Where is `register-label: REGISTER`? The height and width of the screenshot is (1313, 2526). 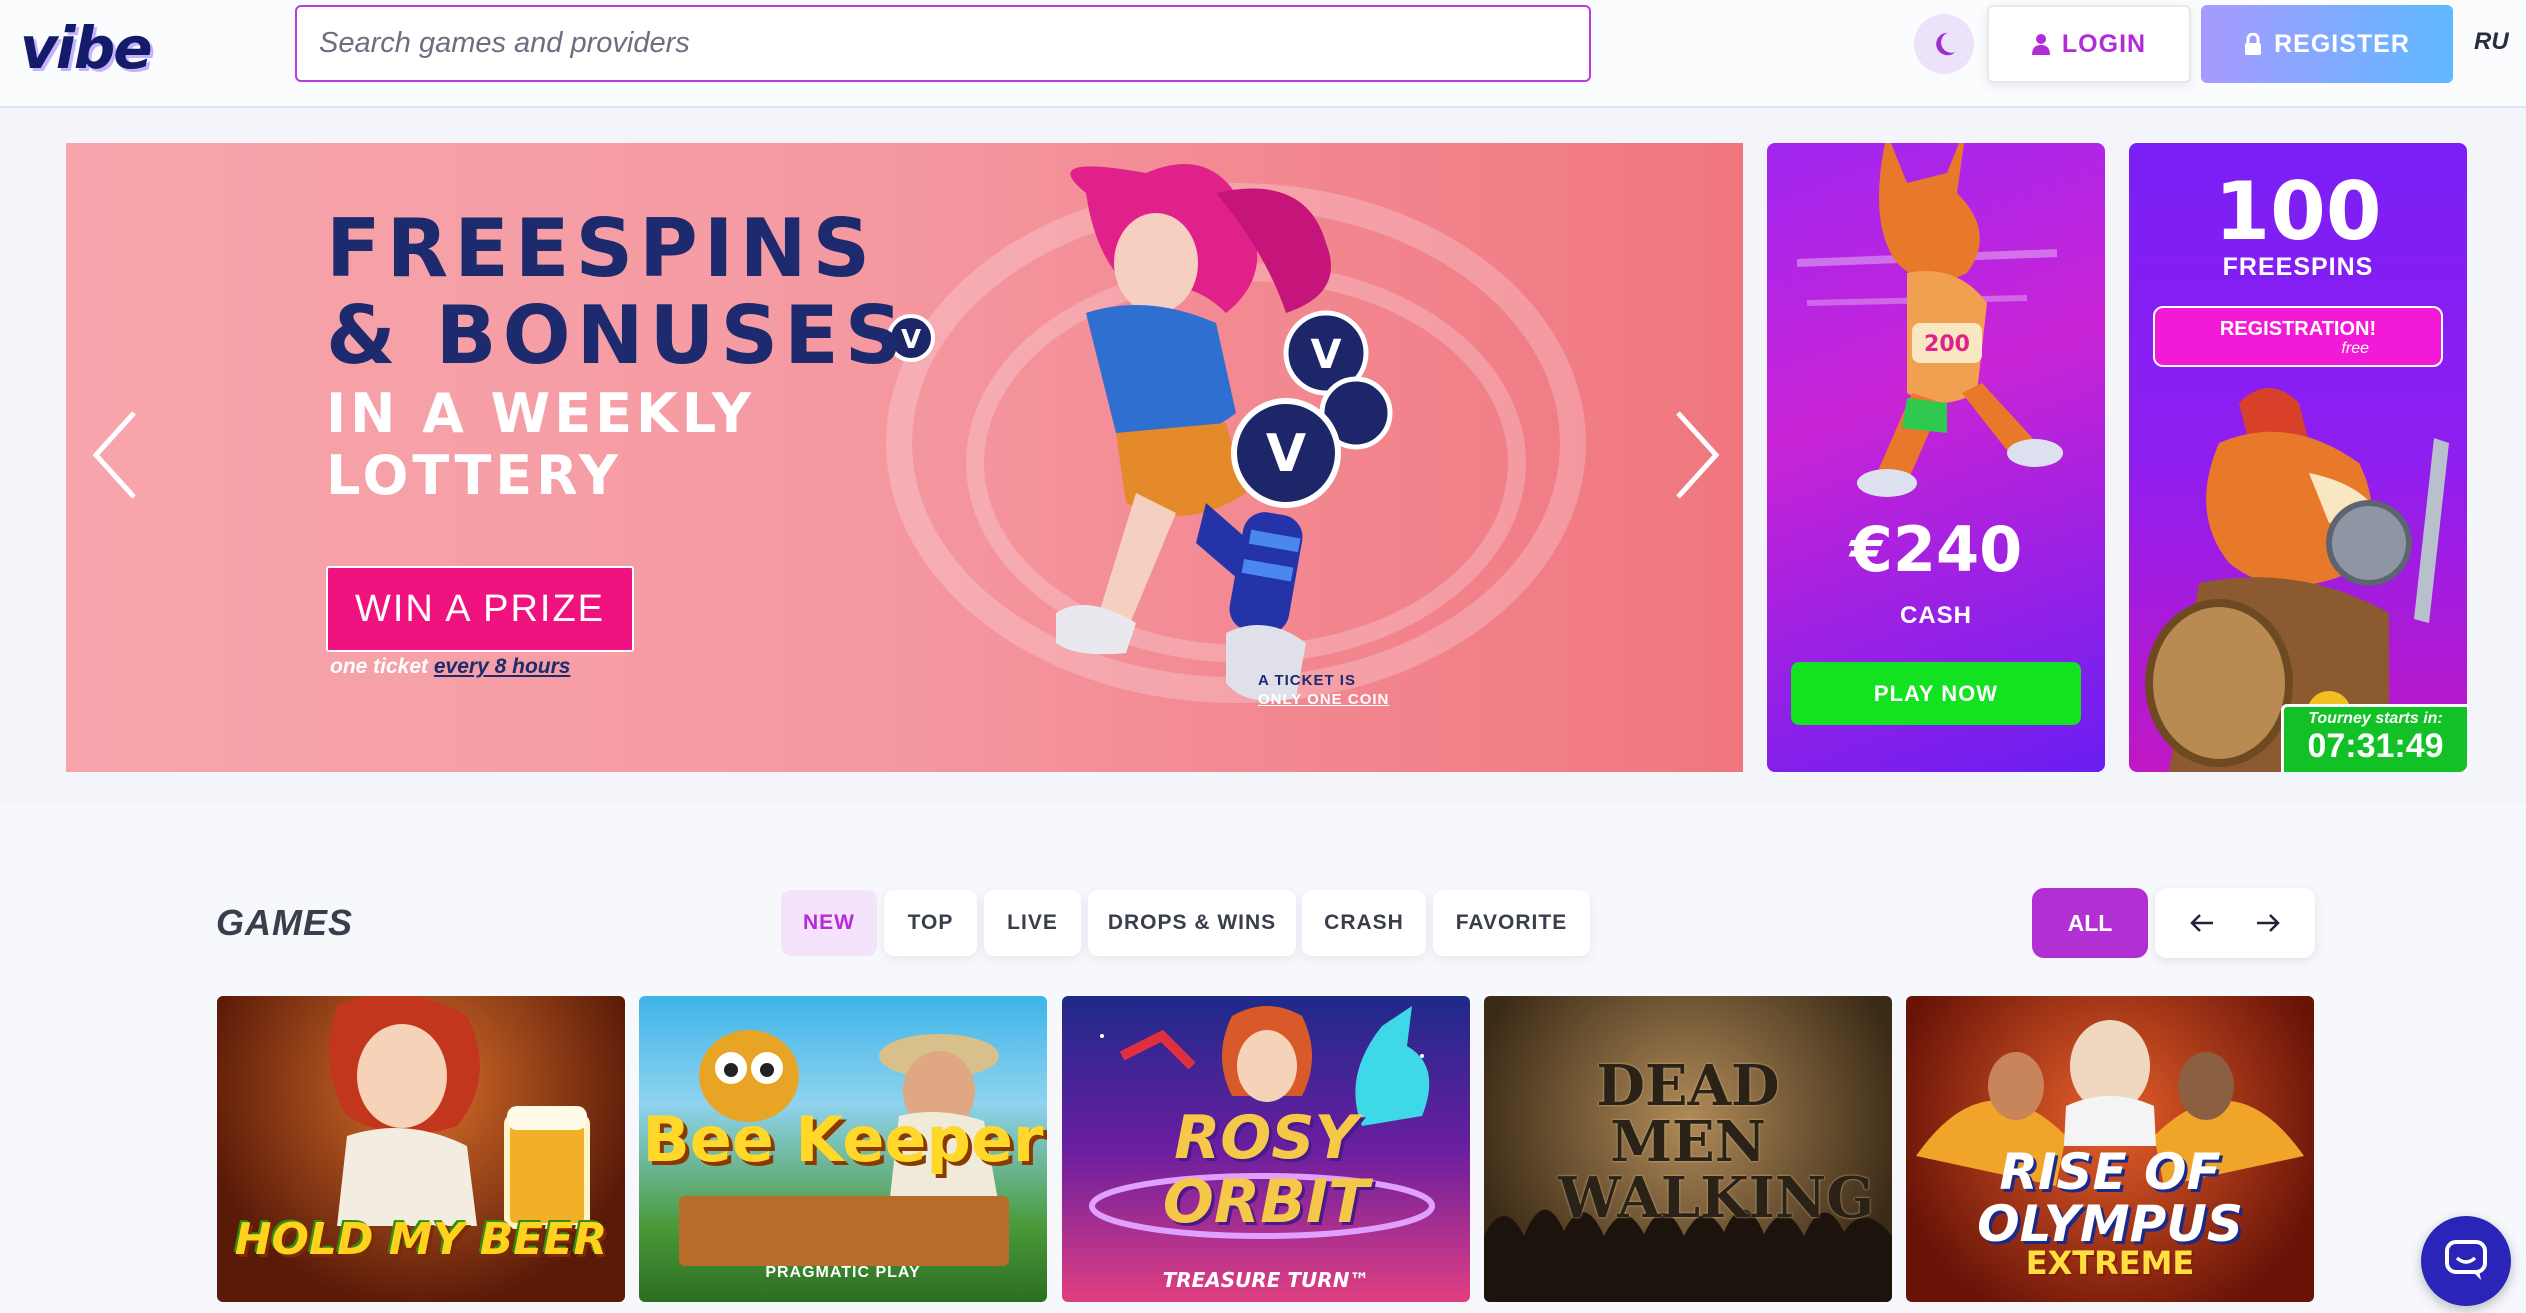
register-label: REGISTER is located at coordinates (2342, 43).